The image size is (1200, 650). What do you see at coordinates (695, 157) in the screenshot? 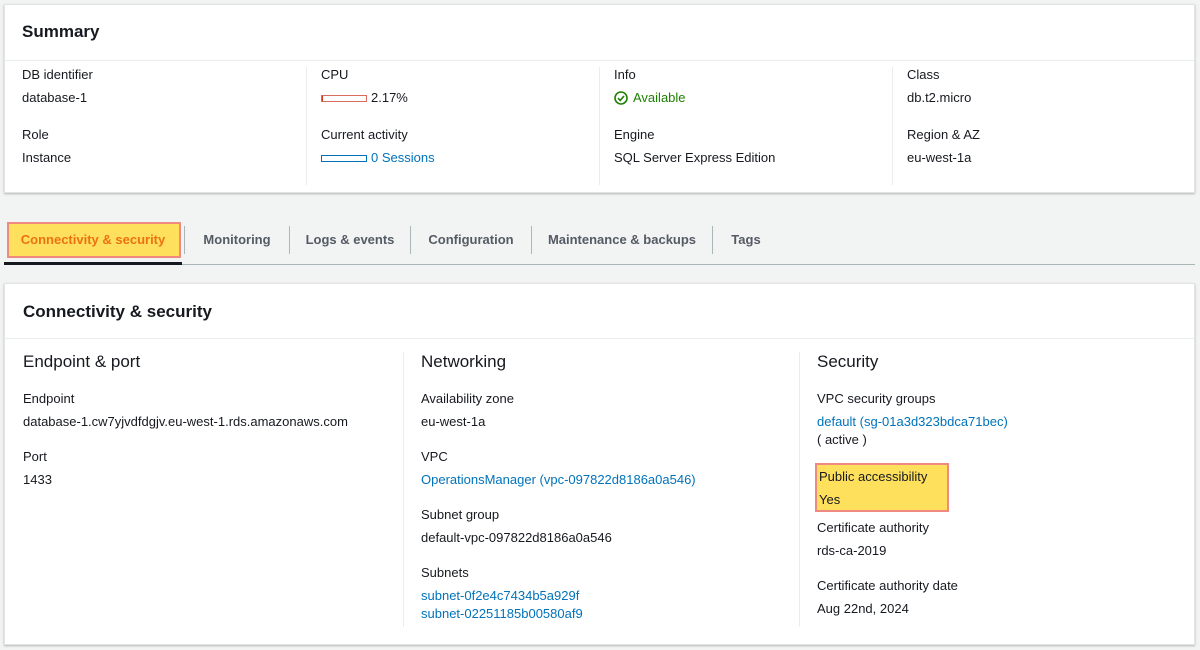
I see `engine-value: SQL Server Express Edition` at bounding box center [695, 157].